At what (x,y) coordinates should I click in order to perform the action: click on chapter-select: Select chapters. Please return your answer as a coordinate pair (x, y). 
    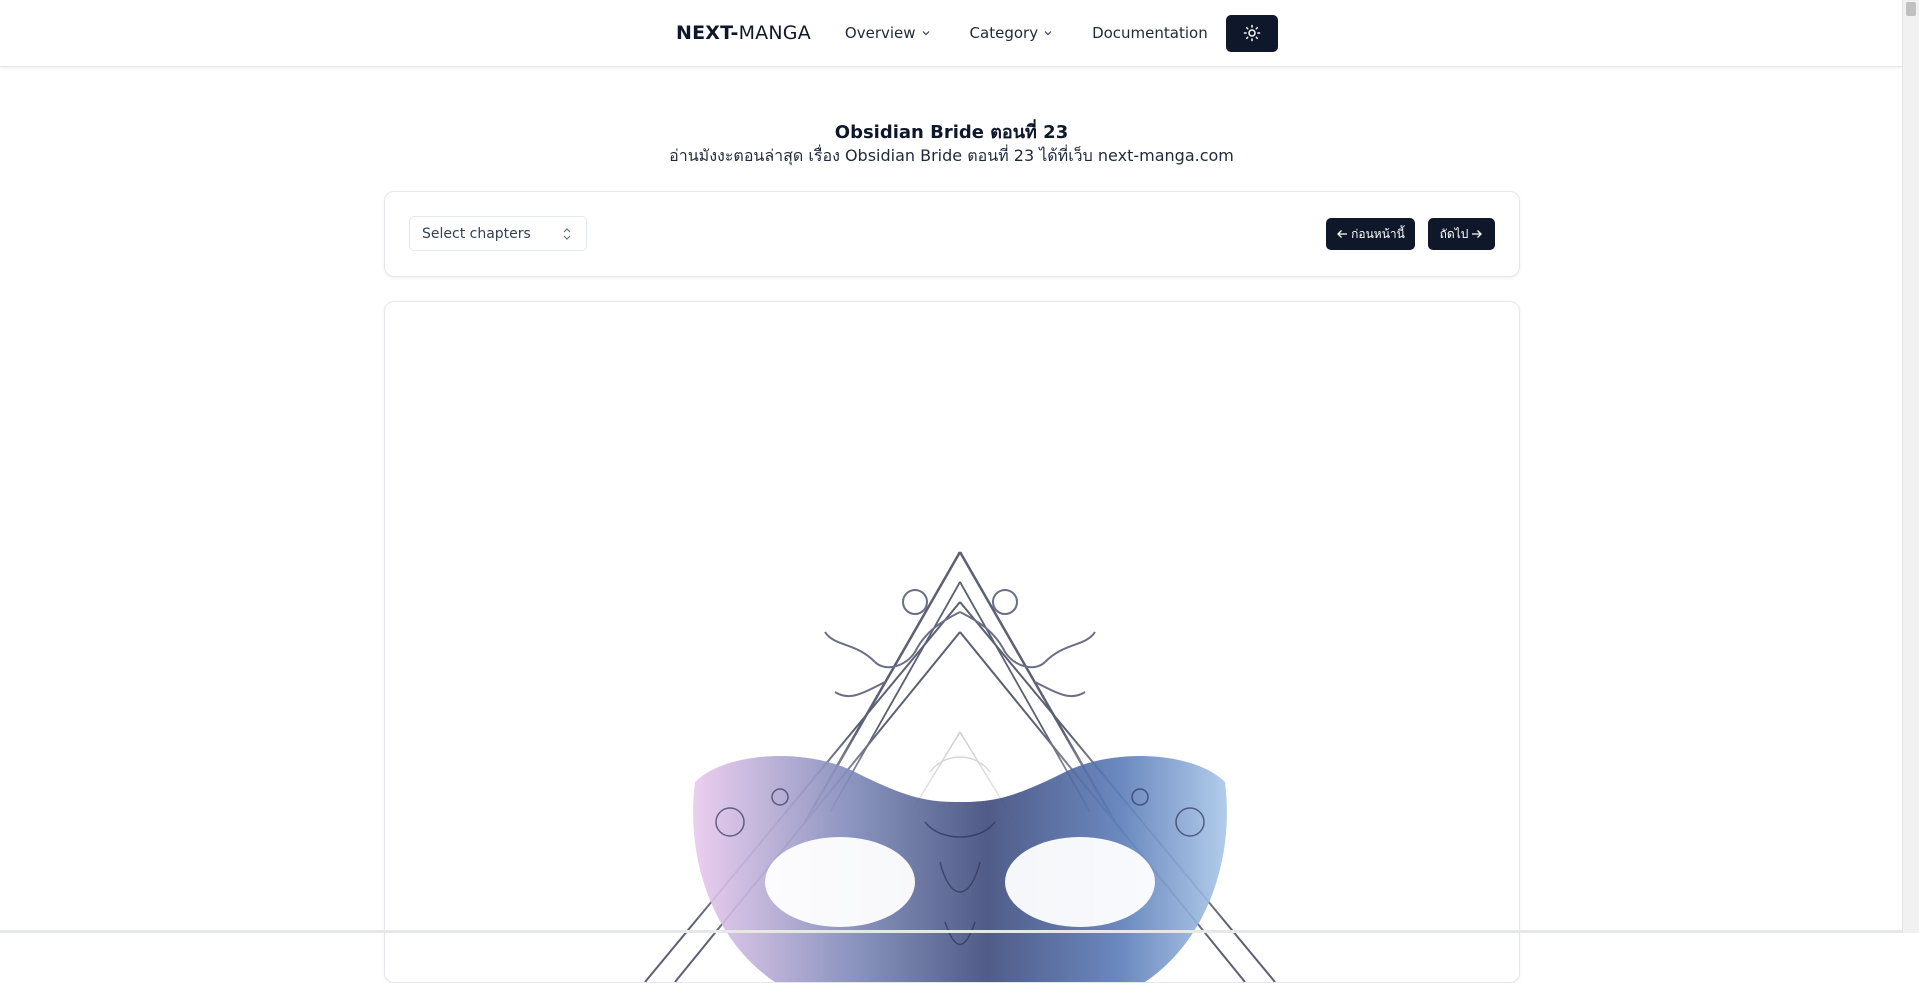
    Looking at the image, I should click on (498, 233).